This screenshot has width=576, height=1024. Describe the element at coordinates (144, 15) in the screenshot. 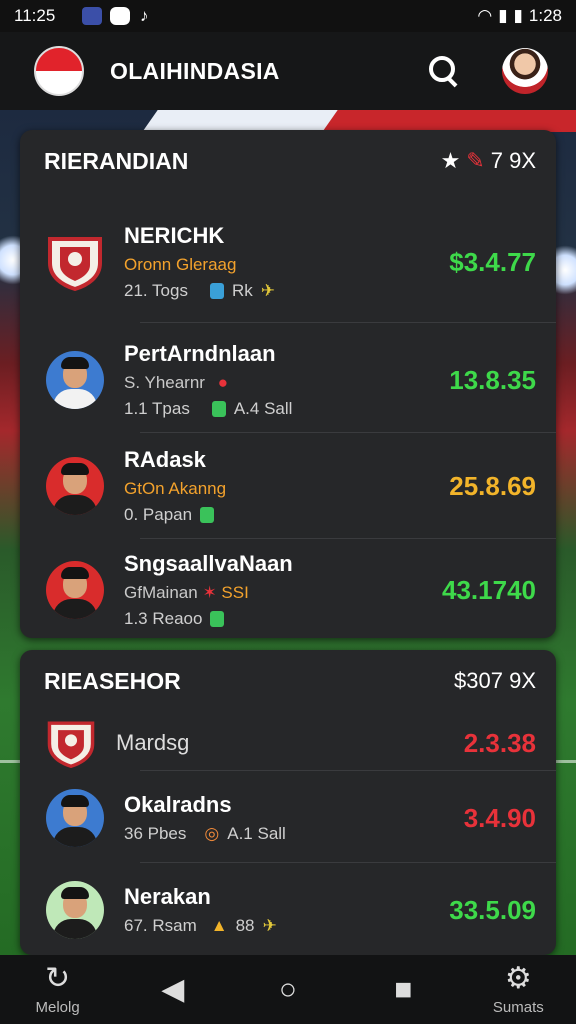

I see `tiktok-icon: ♪` at that location.